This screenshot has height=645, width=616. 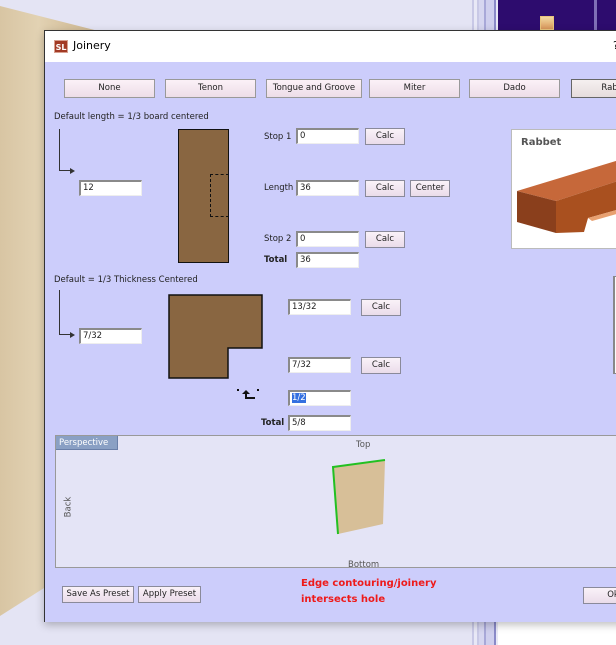 What do you see at coordinates (319, 423) in the screenshot?
I see `thickness-total-input: 5/8` at bounding box center [319, 423].